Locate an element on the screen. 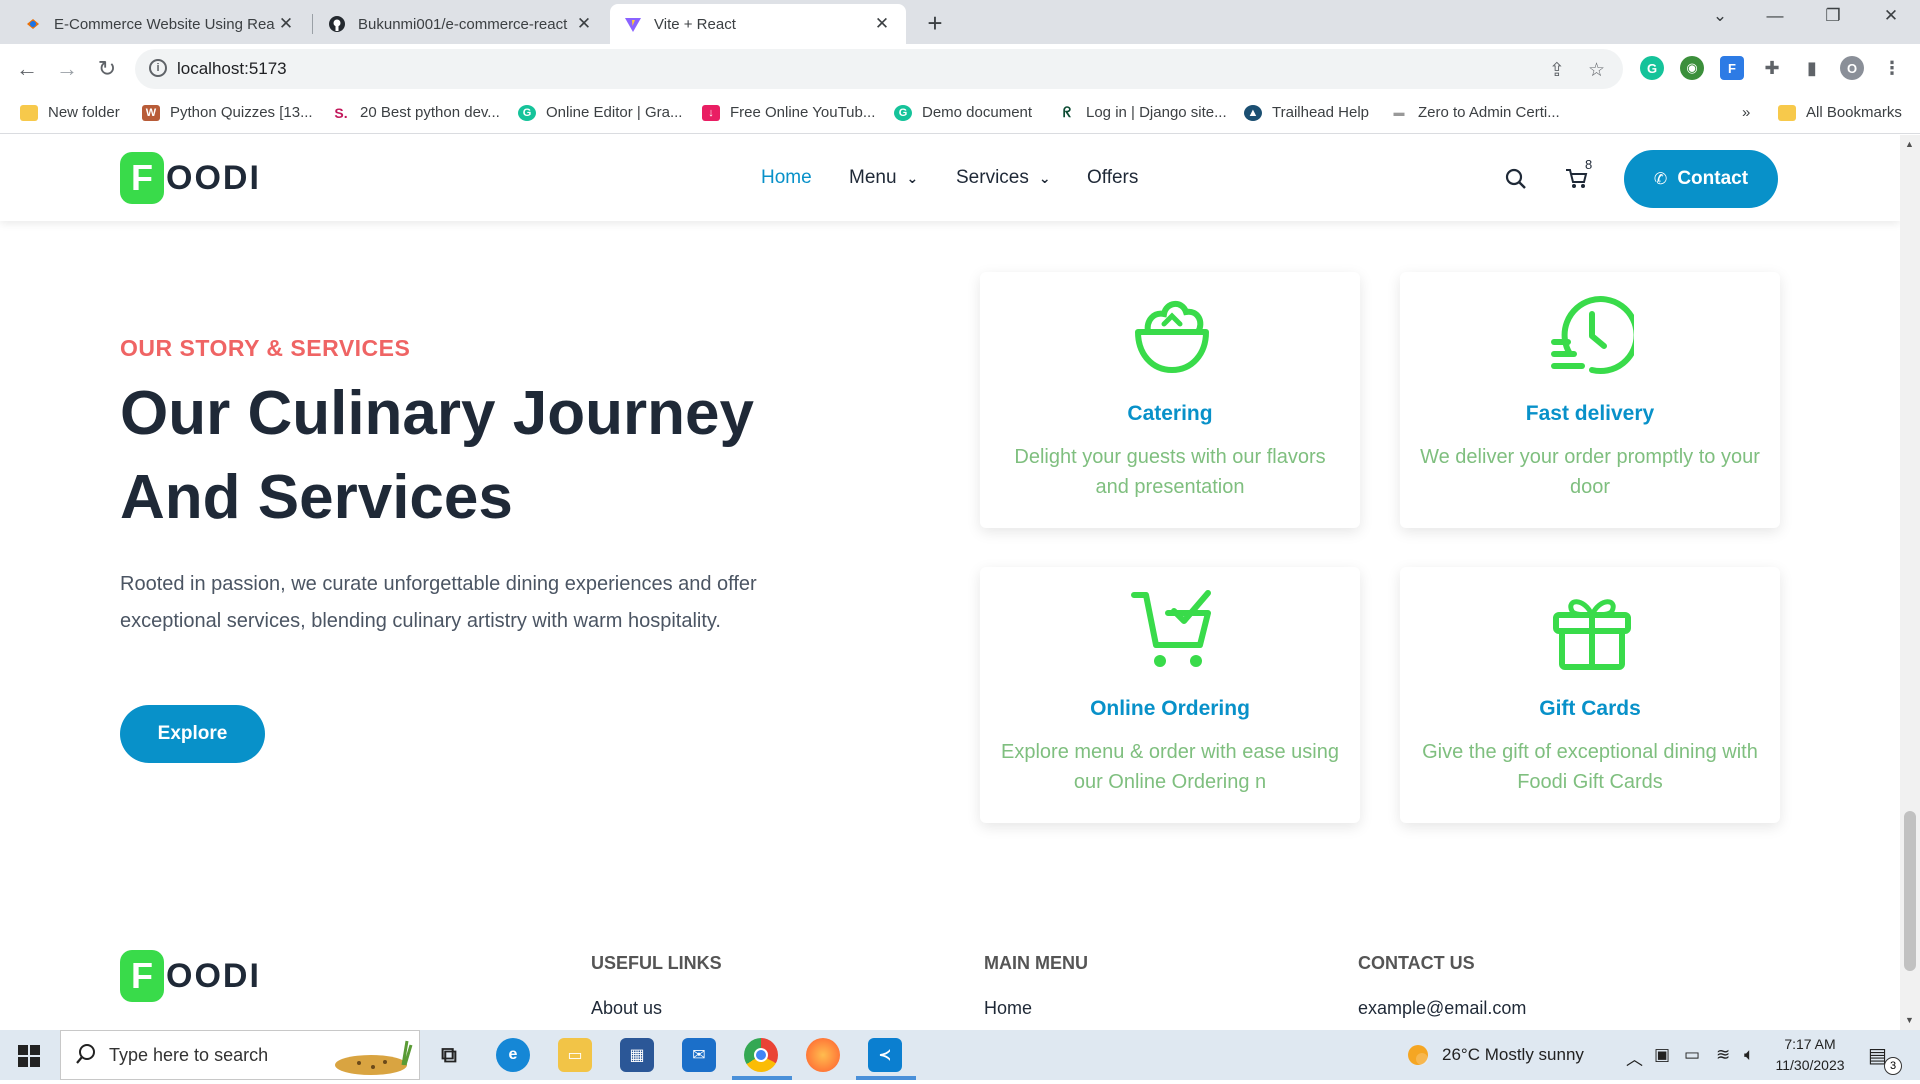  active-app-indicator is located at coordinates (762, 1078).